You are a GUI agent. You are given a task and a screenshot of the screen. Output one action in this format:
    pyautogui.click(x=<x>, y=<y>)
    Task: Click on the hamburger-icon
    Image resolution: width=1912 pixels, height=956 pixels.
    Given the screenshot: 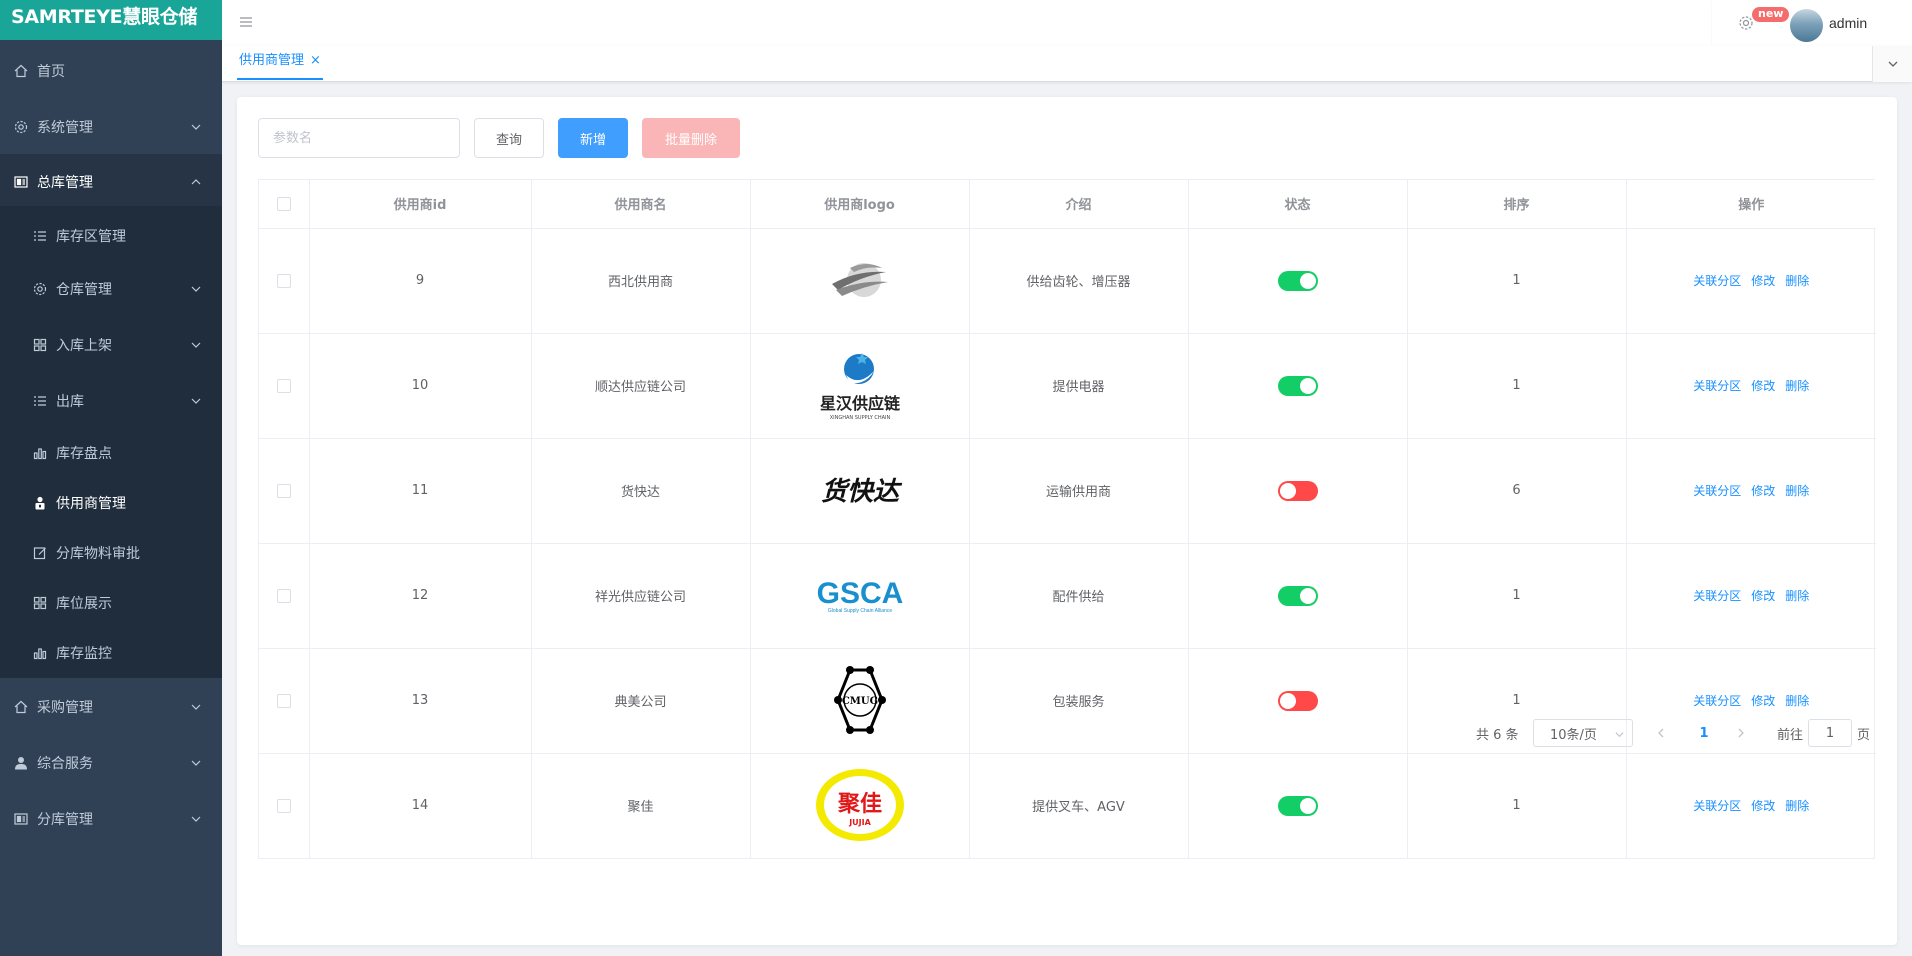 What is the action you would take?
    pyautogui.click(x=246, y=22)
    